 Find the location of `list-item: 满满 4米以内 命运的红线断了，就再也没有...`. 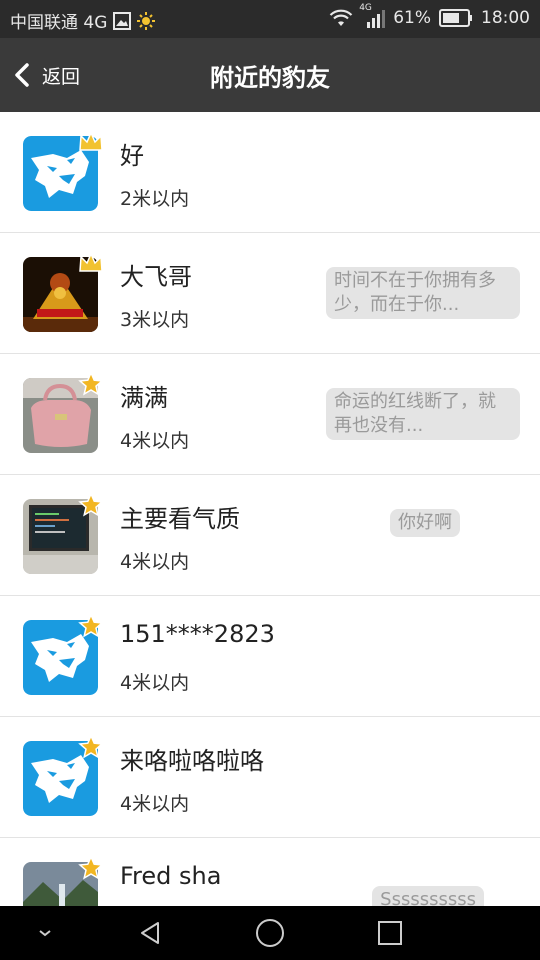

list-item: 满满 4米以内 命运的红线断了，就再也没有... is located at coordinates (270, 414).